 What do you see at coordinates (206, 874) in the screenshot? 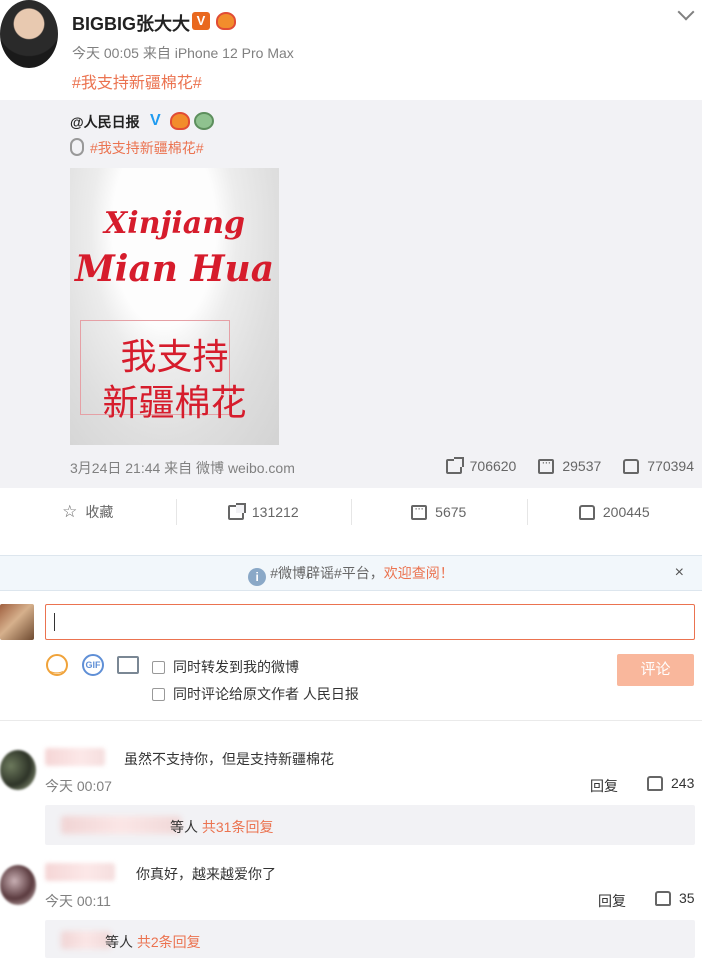
I see `comment-text: 你真好，越来越爱你了` at bounding box center [206, 874].